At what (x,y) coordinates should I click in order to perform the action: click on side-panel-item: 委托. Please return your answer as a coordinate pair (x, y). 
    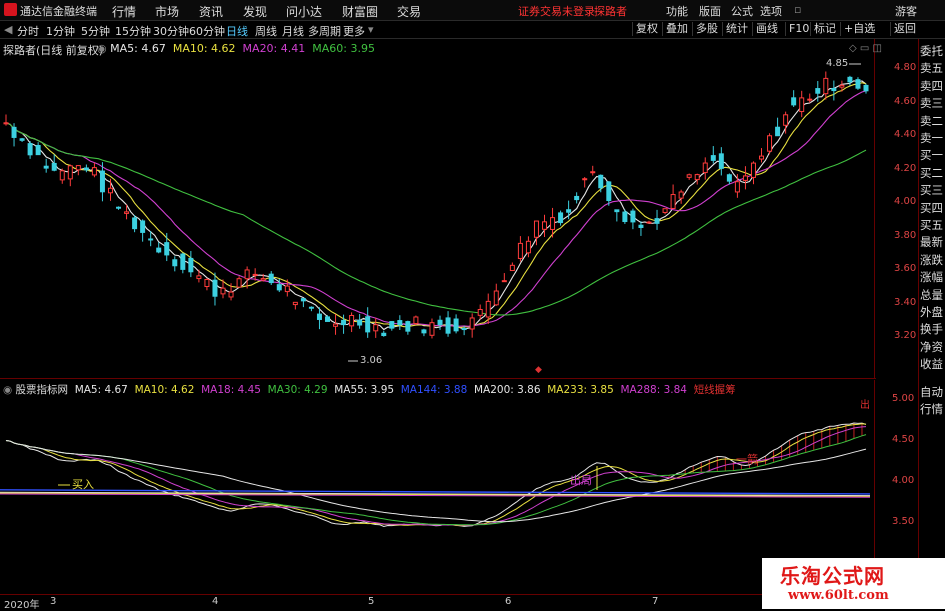
    Looking at the image, I should click on (932, 51).